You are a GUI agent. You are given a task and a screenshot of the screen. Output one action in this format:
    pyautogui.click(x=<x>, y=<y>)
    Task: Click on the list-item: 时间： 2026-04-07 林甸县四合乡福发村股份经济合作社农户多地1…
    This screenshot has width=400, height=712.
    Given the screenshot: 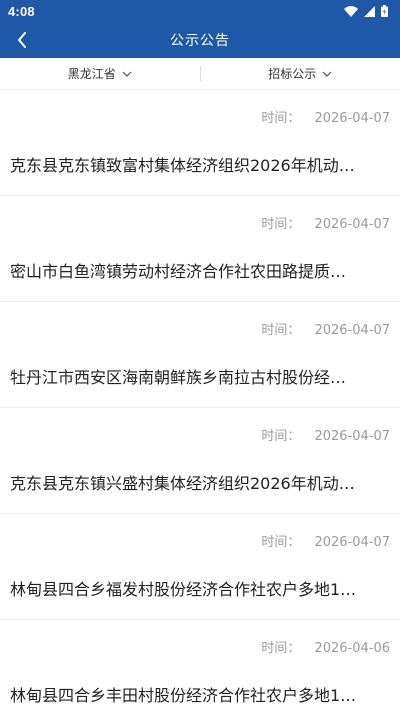 What is the action you would take?
    pyautogui.click(x=200, y=567)
    